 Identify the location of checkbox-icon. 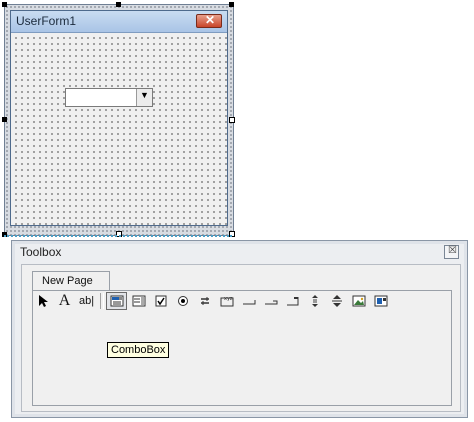
(160, 301).